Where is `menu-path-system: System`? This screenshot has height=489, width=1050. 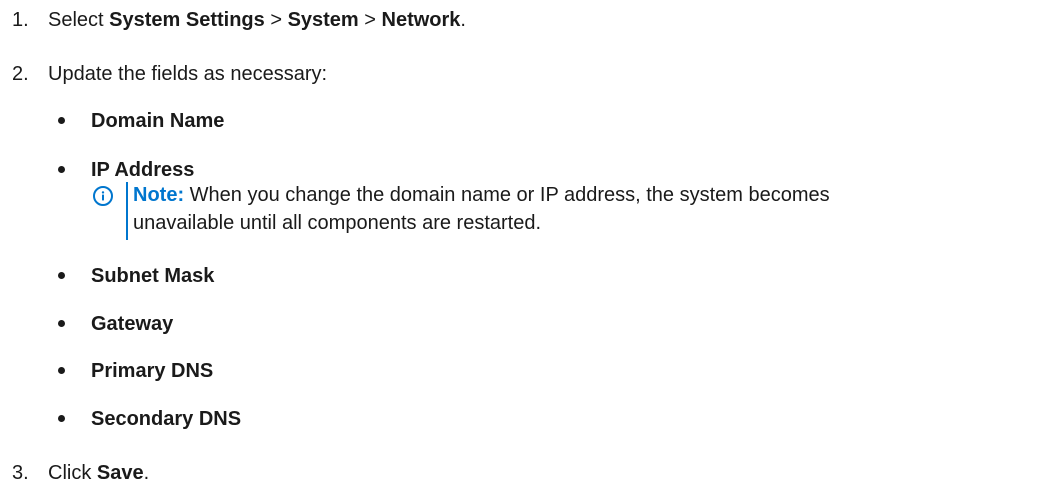
menu-path-system: System is located at coordinates (323, 20).